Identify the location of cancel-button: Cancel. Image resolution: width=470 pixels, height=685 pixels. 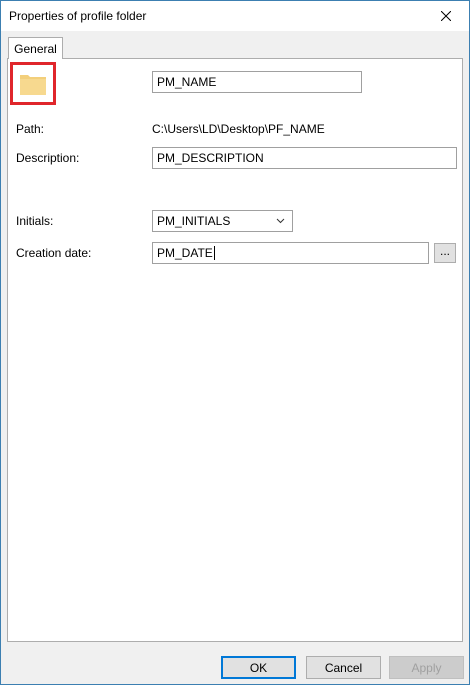
(343, 667).